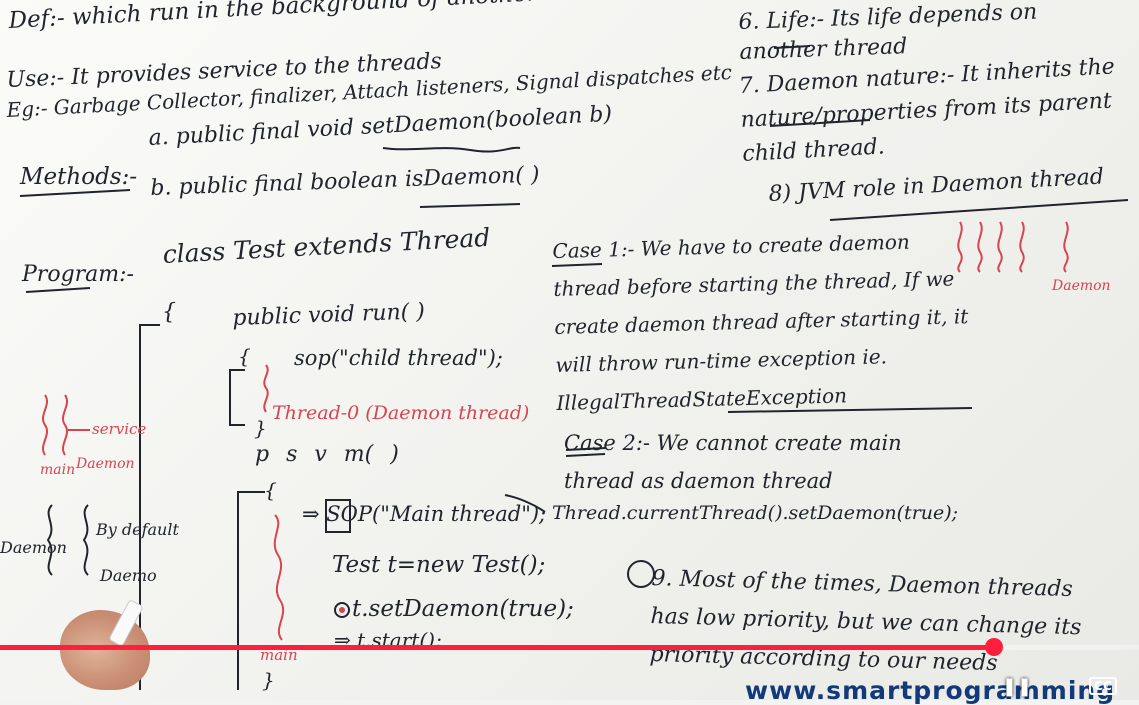 The width and height of the screenshot is (1139, 705). What do you see at coordinates (279, 577) in the screenshot?
I see `red-squiggle-main` at bounding box center [279, 577].